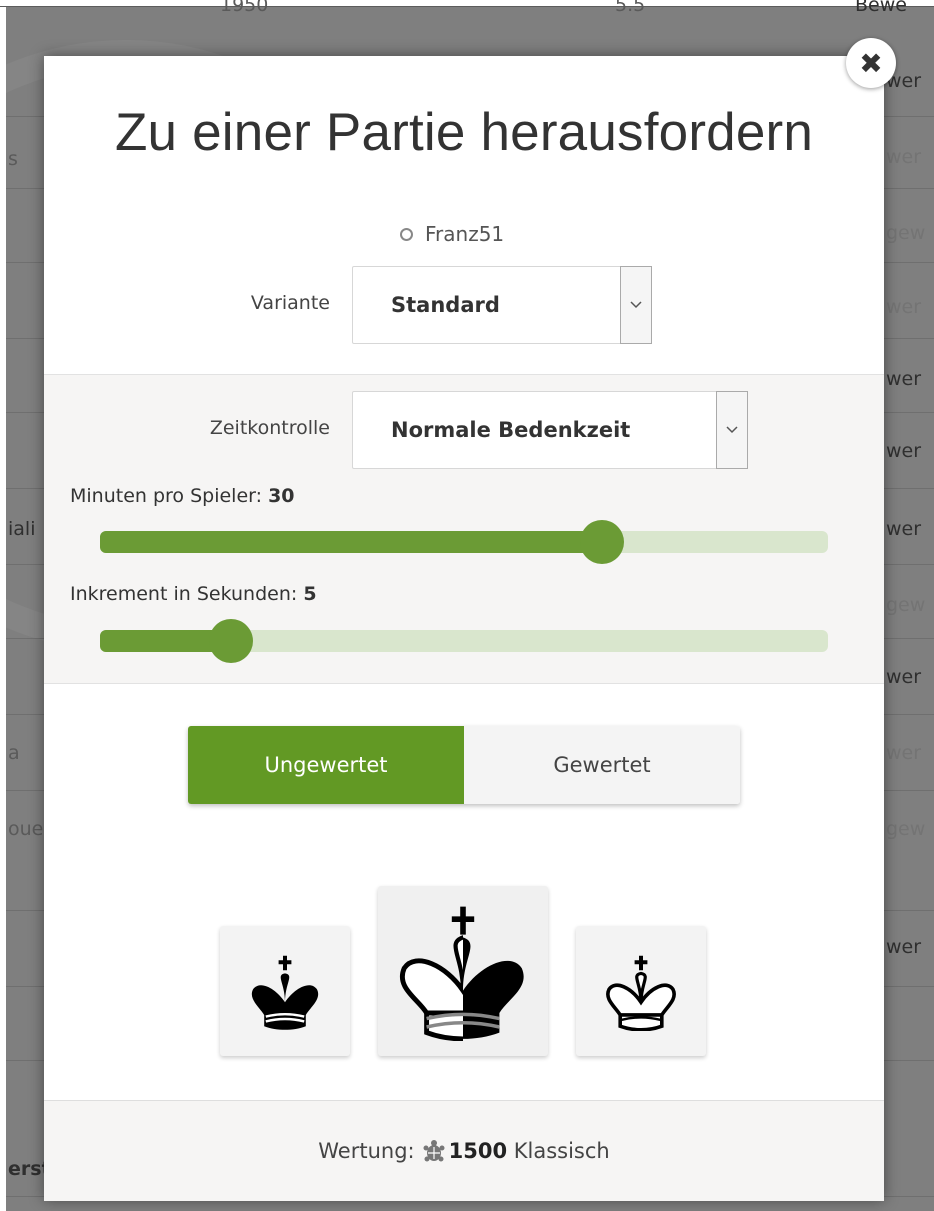 This screenshot has height=1211, width=934. What do you see at coordinates (445, 305) in the screenshot?
I see `variant-value: Standard` at bounding box center [445, 305].